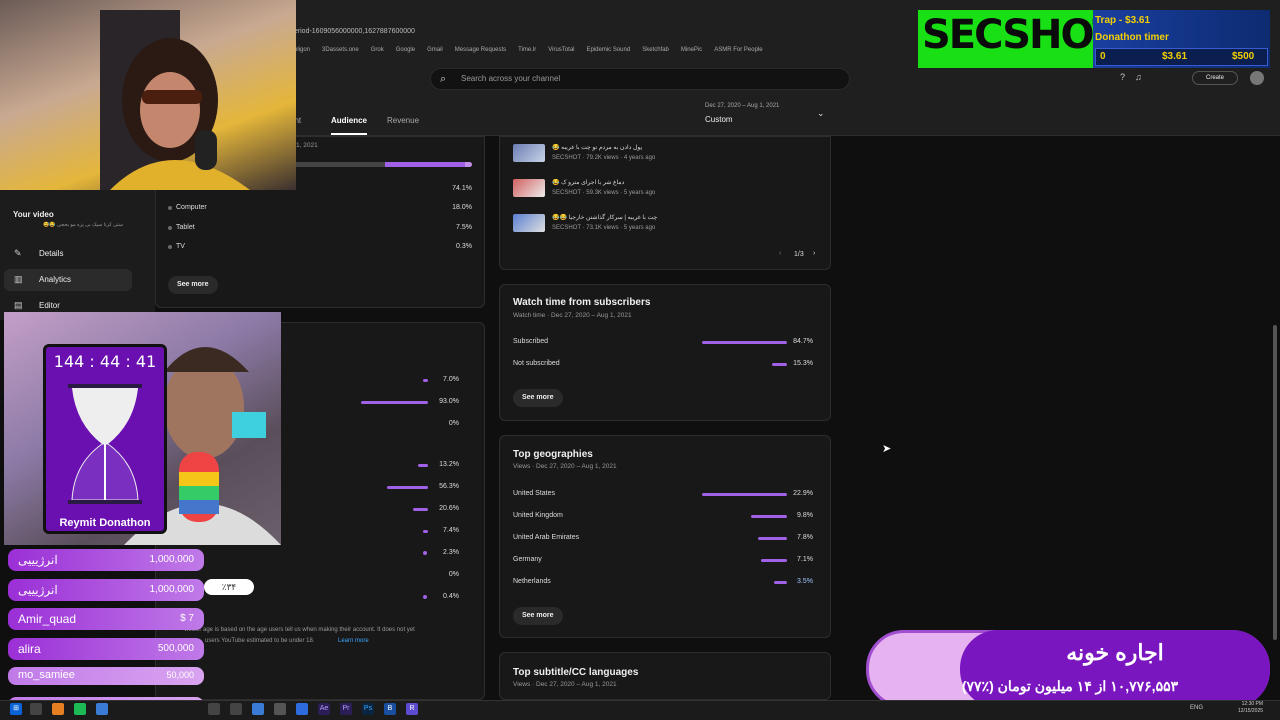 This screenshot has width=1280, height=720. I want to click on bookmark-item: Epidemic Sound, so click(609, 50).